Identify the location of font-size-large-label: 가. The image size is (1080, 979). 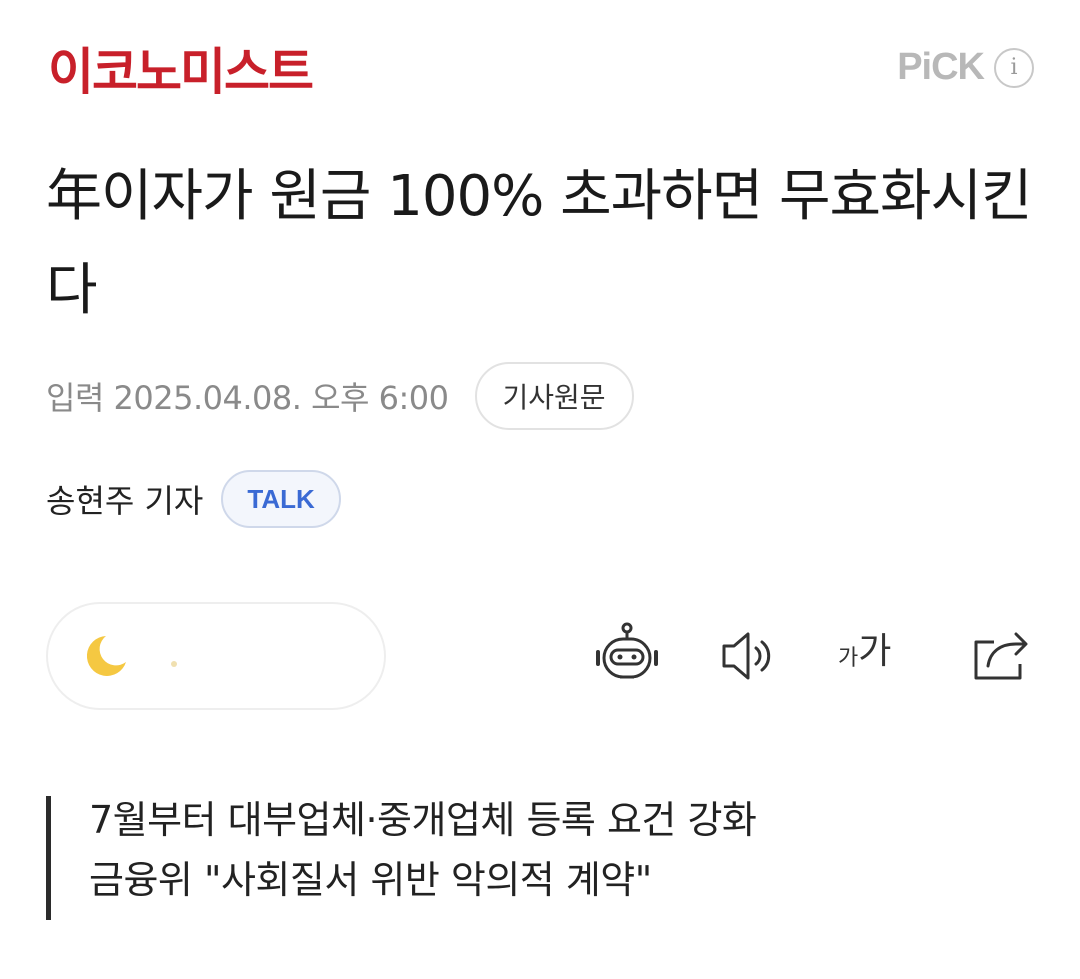
(875, 651).